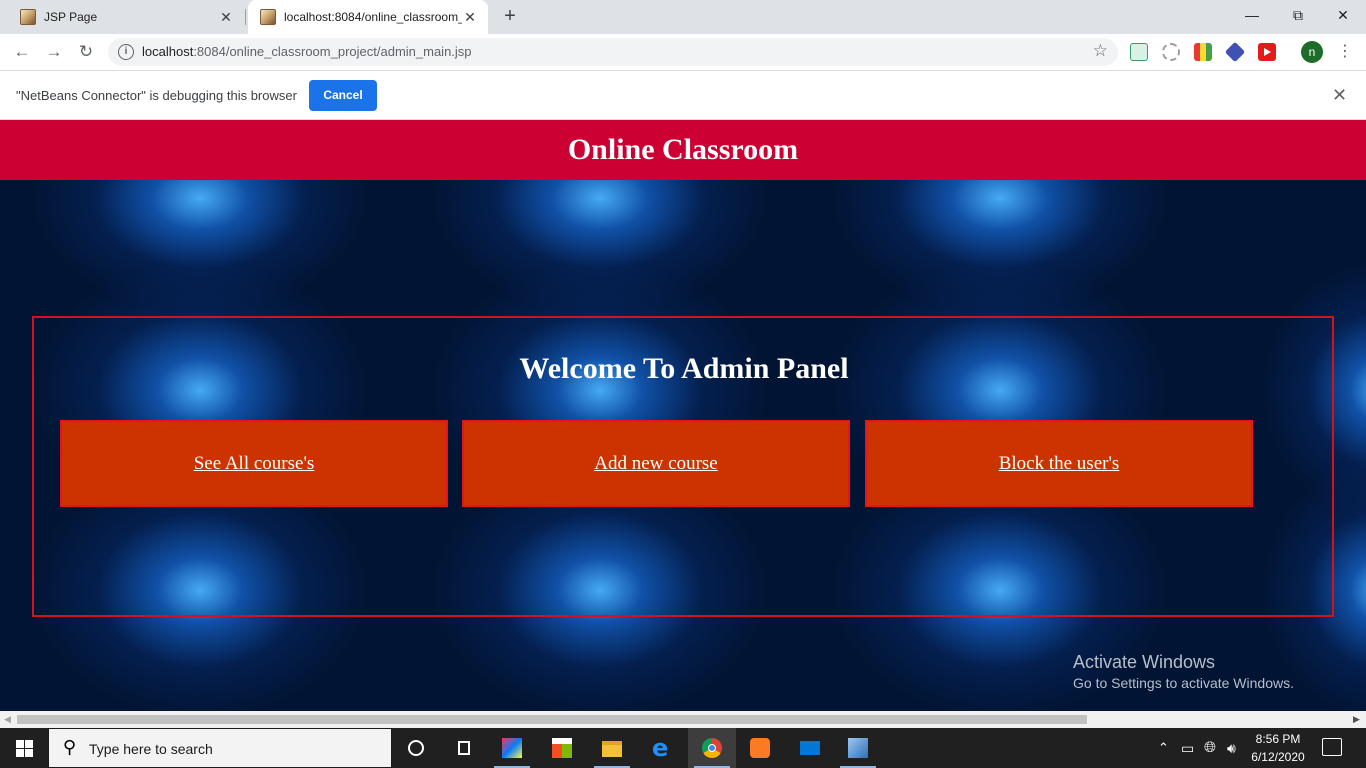 This screenshot has width=1366, height=768. Describe the element at coordinates (1163, 748) in the screenshot. I see `show-hidden-icons-icon: ⌃` at that location.